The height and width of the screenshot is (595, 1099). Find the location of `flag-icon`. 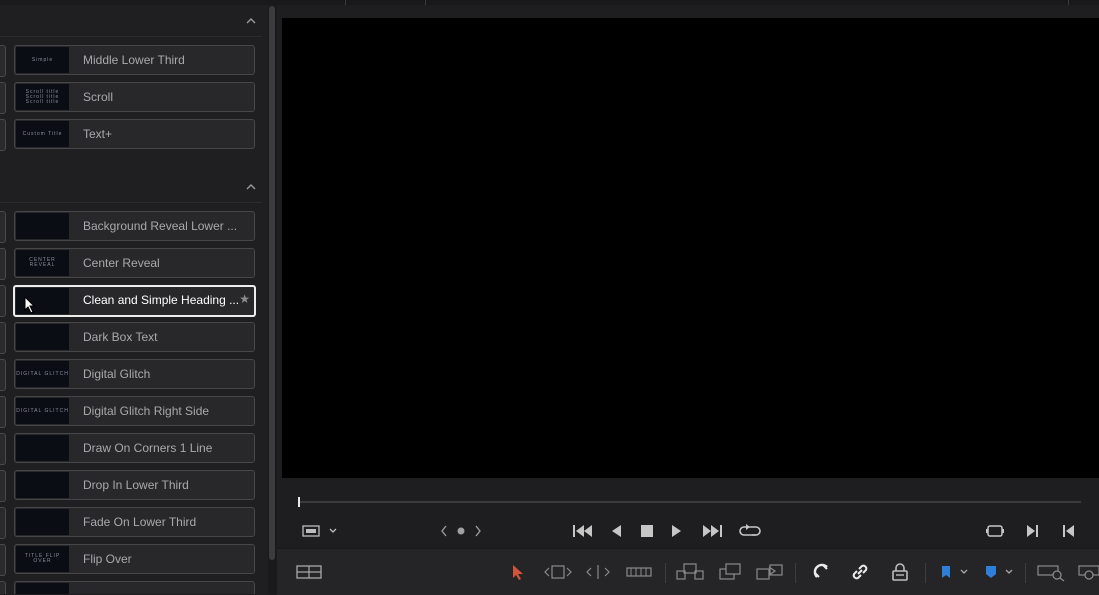

flag-icon is located at coordinates (953, 572).